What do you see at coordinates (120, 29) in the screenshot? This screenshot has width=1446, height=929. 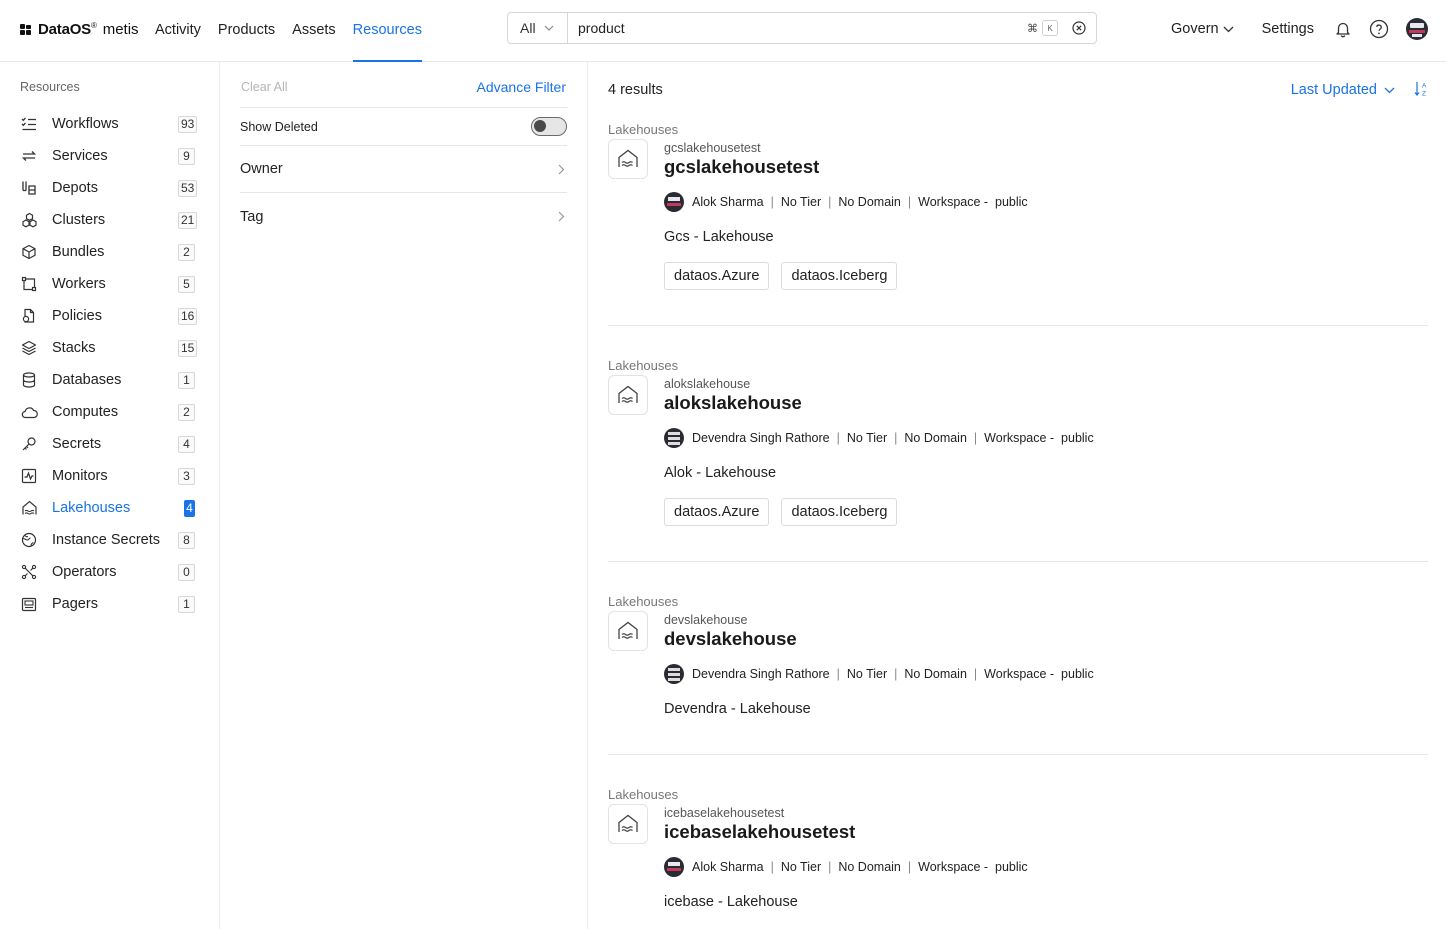 I see `product-name: metis` at bounding box center [120, 29].